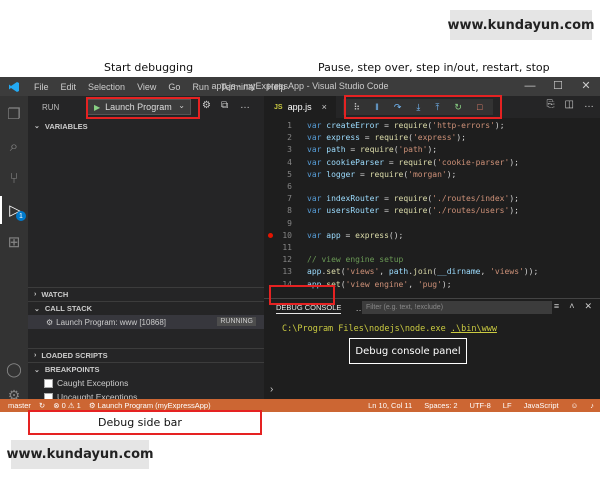 Image resolution: width=600 pixels, height=480 pixels. I want to click on call-stack-label: Launch Program: www [10868], so click(111, 322).